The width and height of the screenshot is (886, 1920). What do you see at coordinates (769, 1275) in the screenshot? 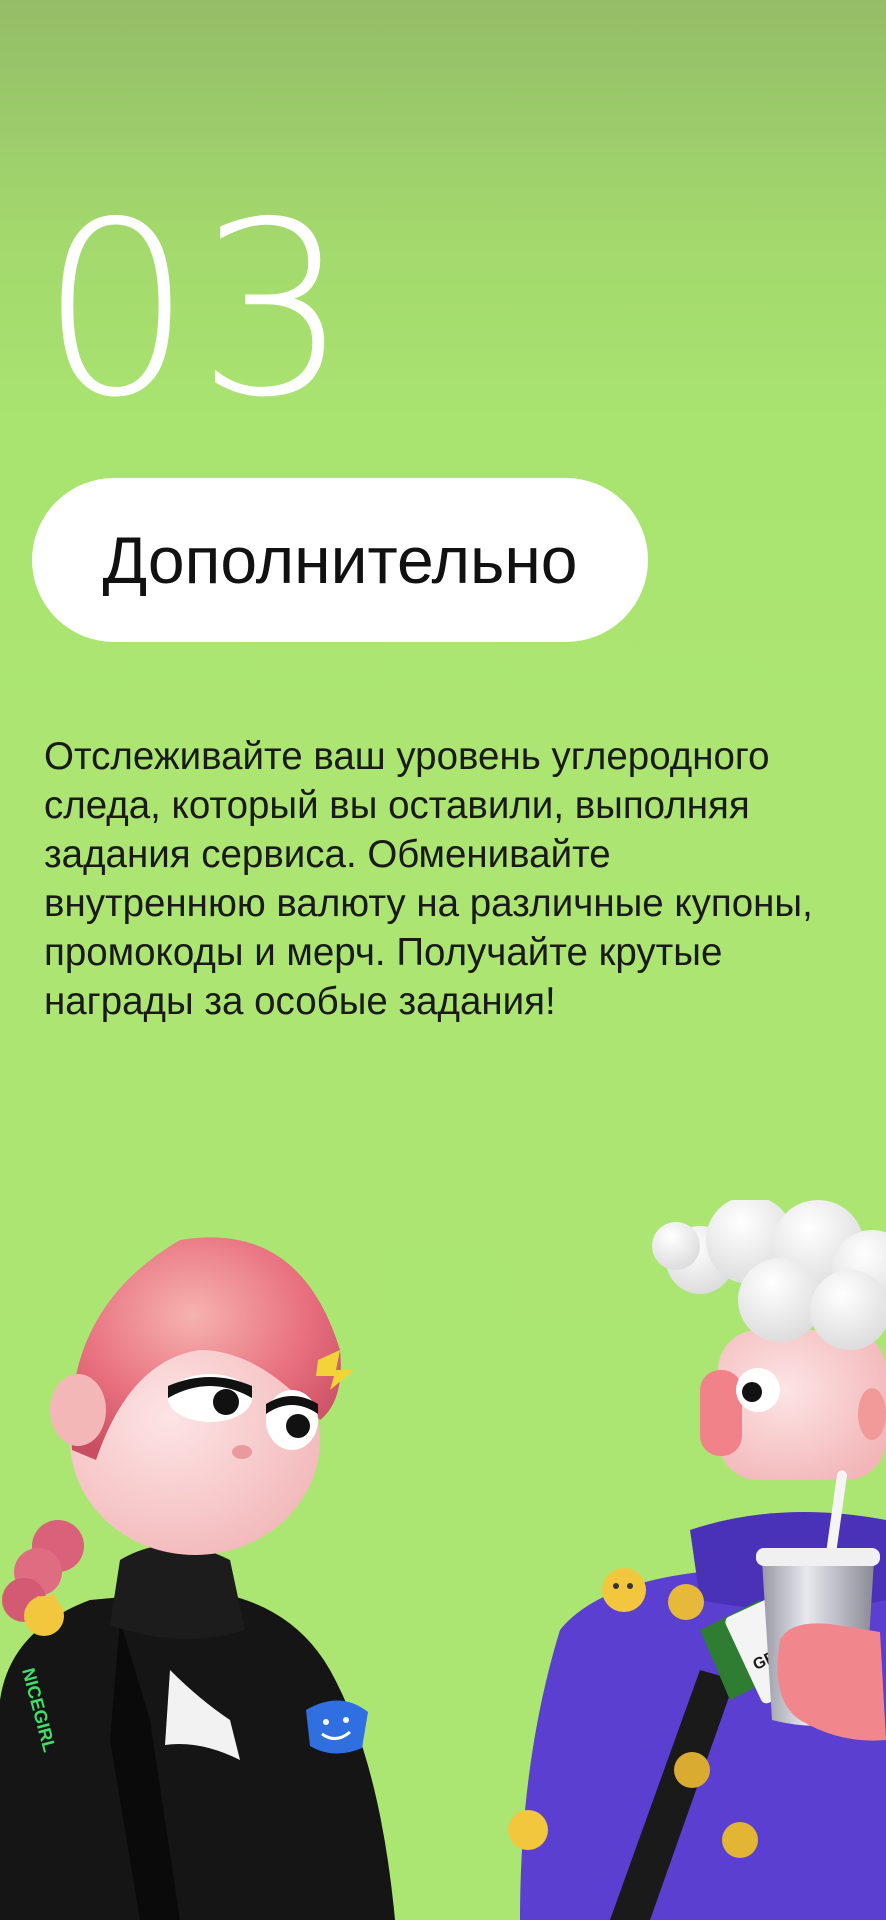
I see `cloud-hair` at bounding box center [769, 1275].